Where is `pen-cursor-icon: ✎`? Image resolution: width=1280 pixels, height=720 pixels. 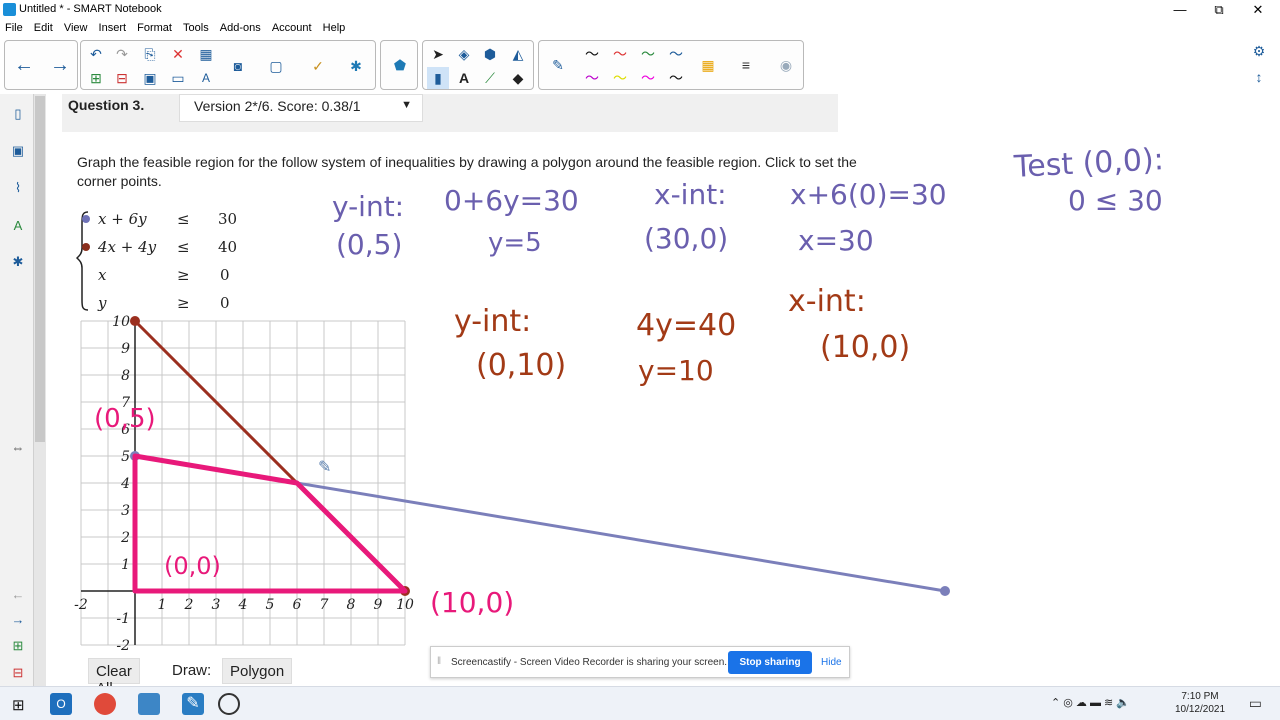
pen-cursor-icon: ✎ is located at coordinates (325, 467).